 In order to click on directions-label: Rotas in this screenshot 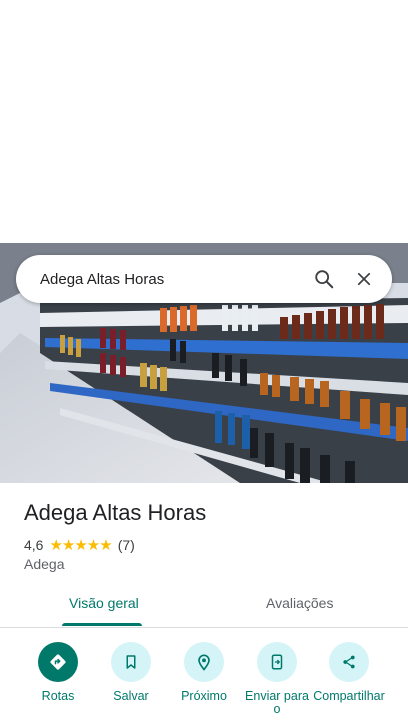, I will do `click(58, 696)`.